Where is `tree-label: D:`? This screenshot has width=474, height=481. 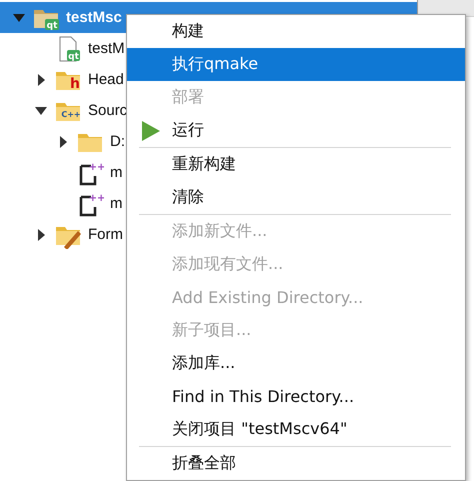
tree-label: D: is located at coordinates (117, 141).